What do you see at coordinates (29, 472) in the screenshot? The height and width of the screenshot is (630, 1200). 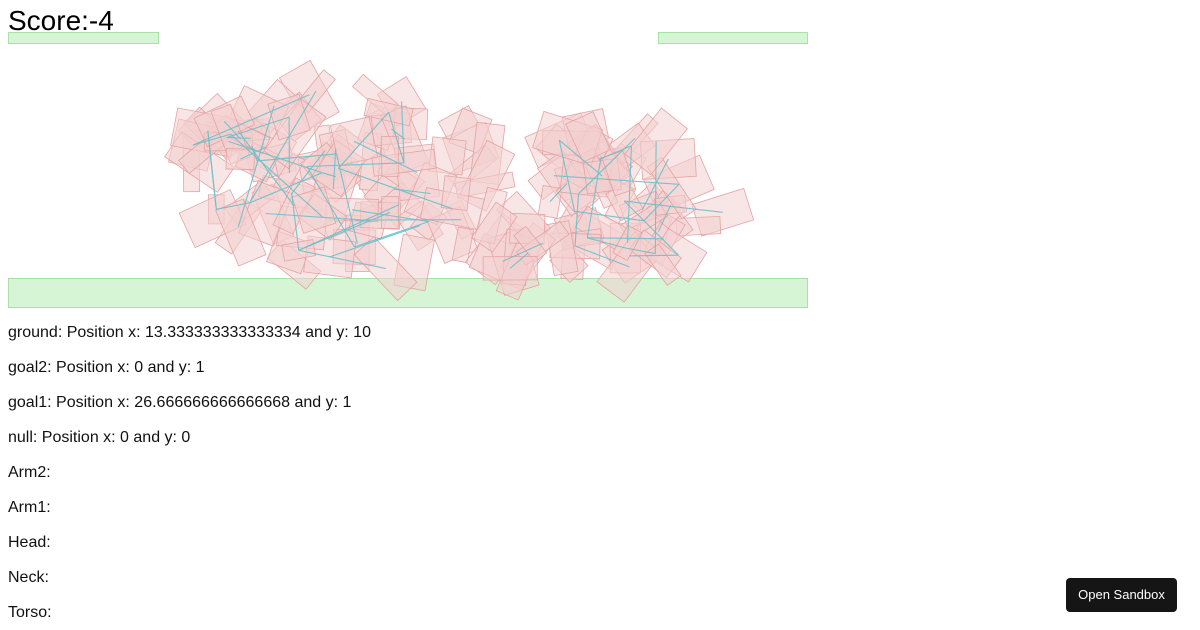 I see `info-row-arm2: Arm2:` at bounding box center [29, 472].